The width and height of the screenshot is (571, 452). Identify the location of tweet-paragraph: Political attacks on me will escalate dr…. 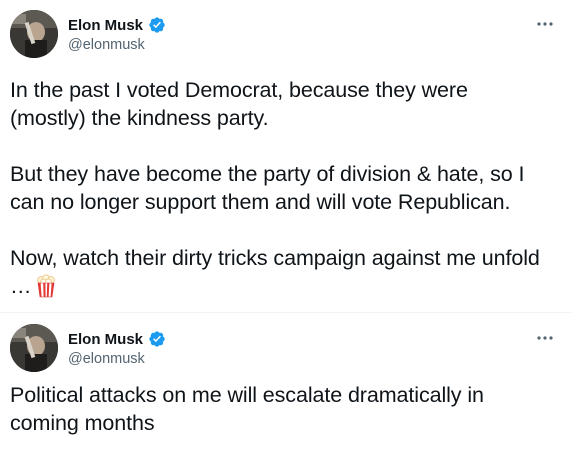
(247, 409).